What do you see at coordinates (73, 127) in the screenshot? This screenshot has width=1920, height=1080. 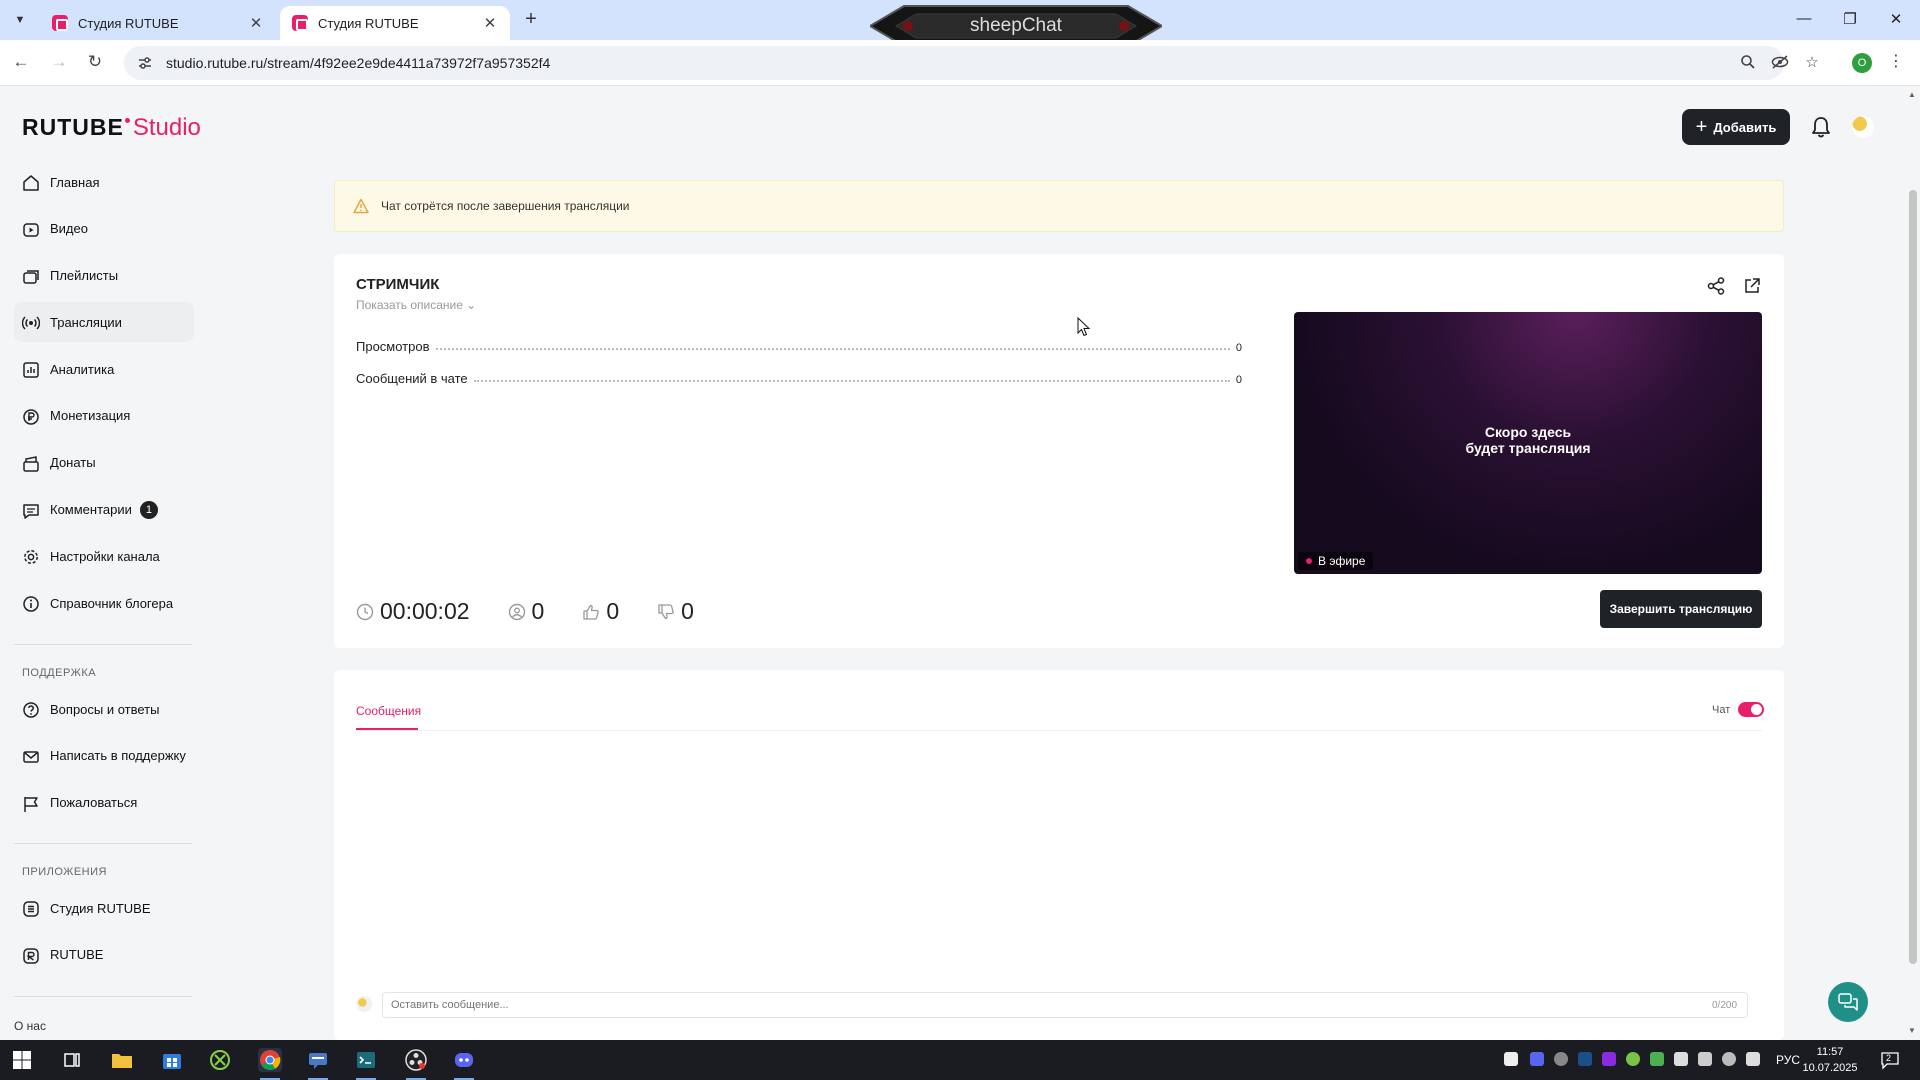 I see `logo-main-text: RUTUBE` at bounding box center [73, 127].